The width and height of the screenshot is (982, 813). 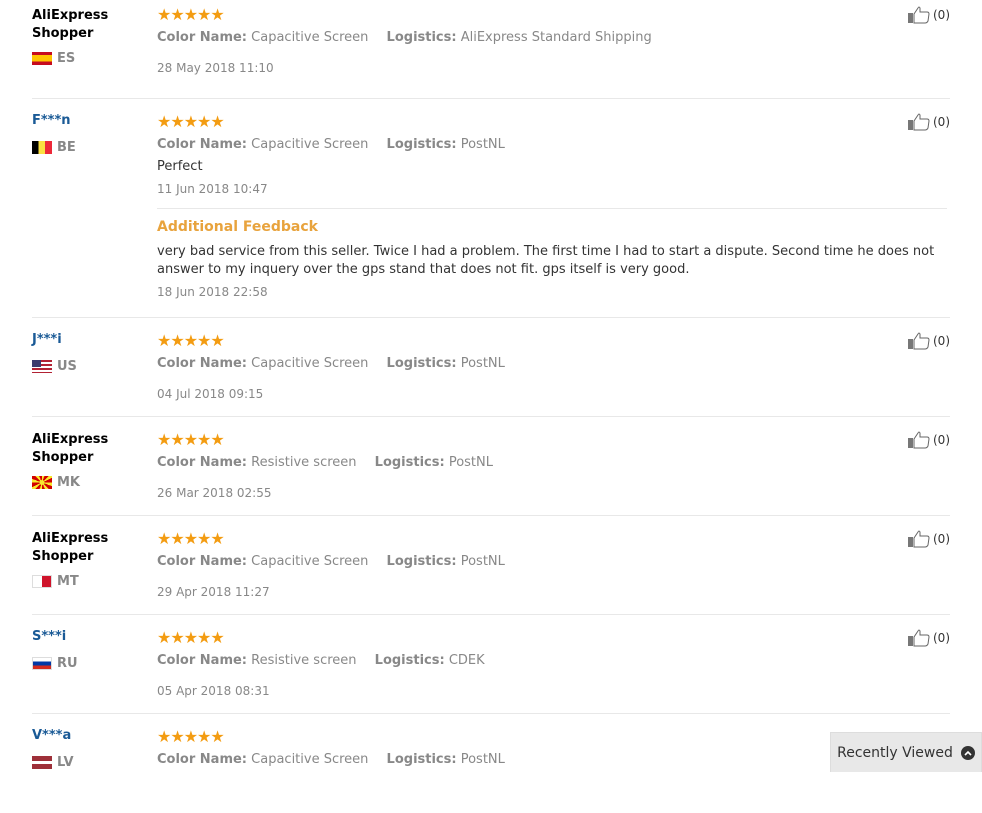 I want to click on reviewer-country: RU, so click(x=55, y=663).